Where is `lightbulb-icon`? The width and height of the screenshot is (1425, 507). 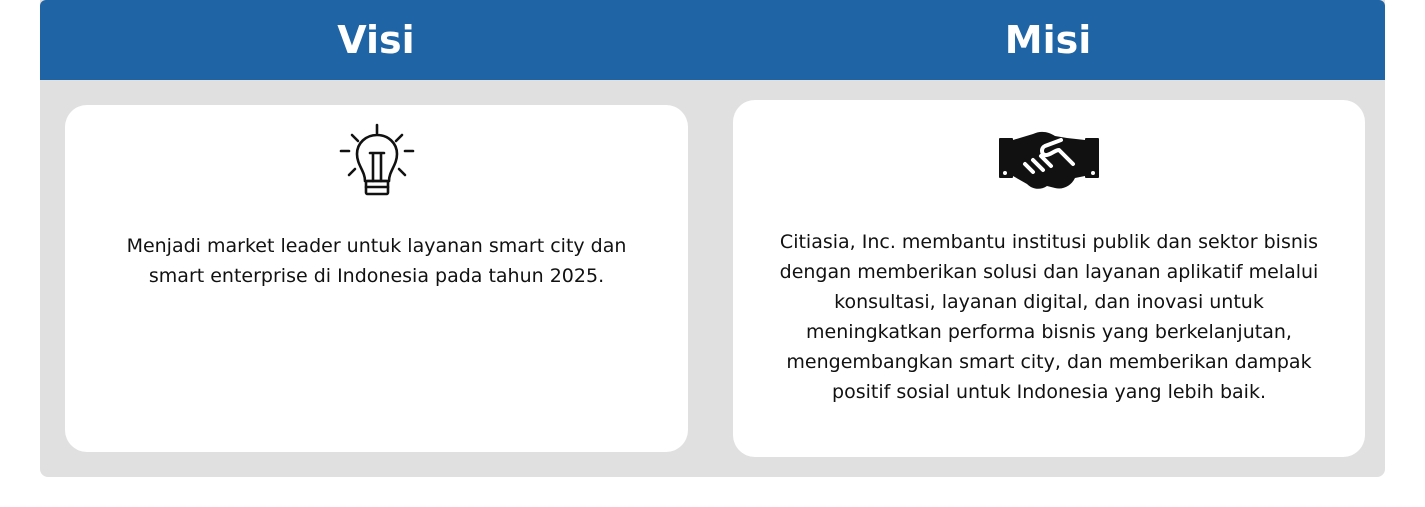 lightbulb-icon is located at coordinates (377, 161).